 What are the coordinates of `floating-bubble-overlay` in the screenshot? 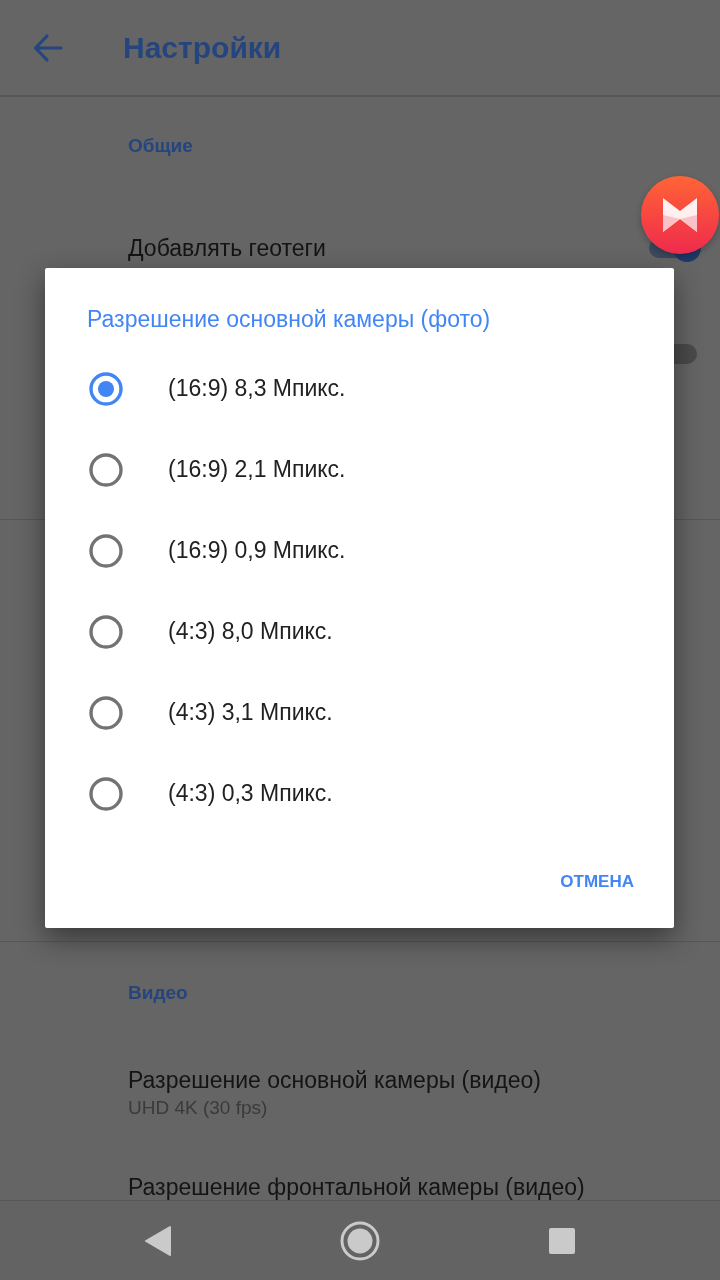 It's located at (680, 215).